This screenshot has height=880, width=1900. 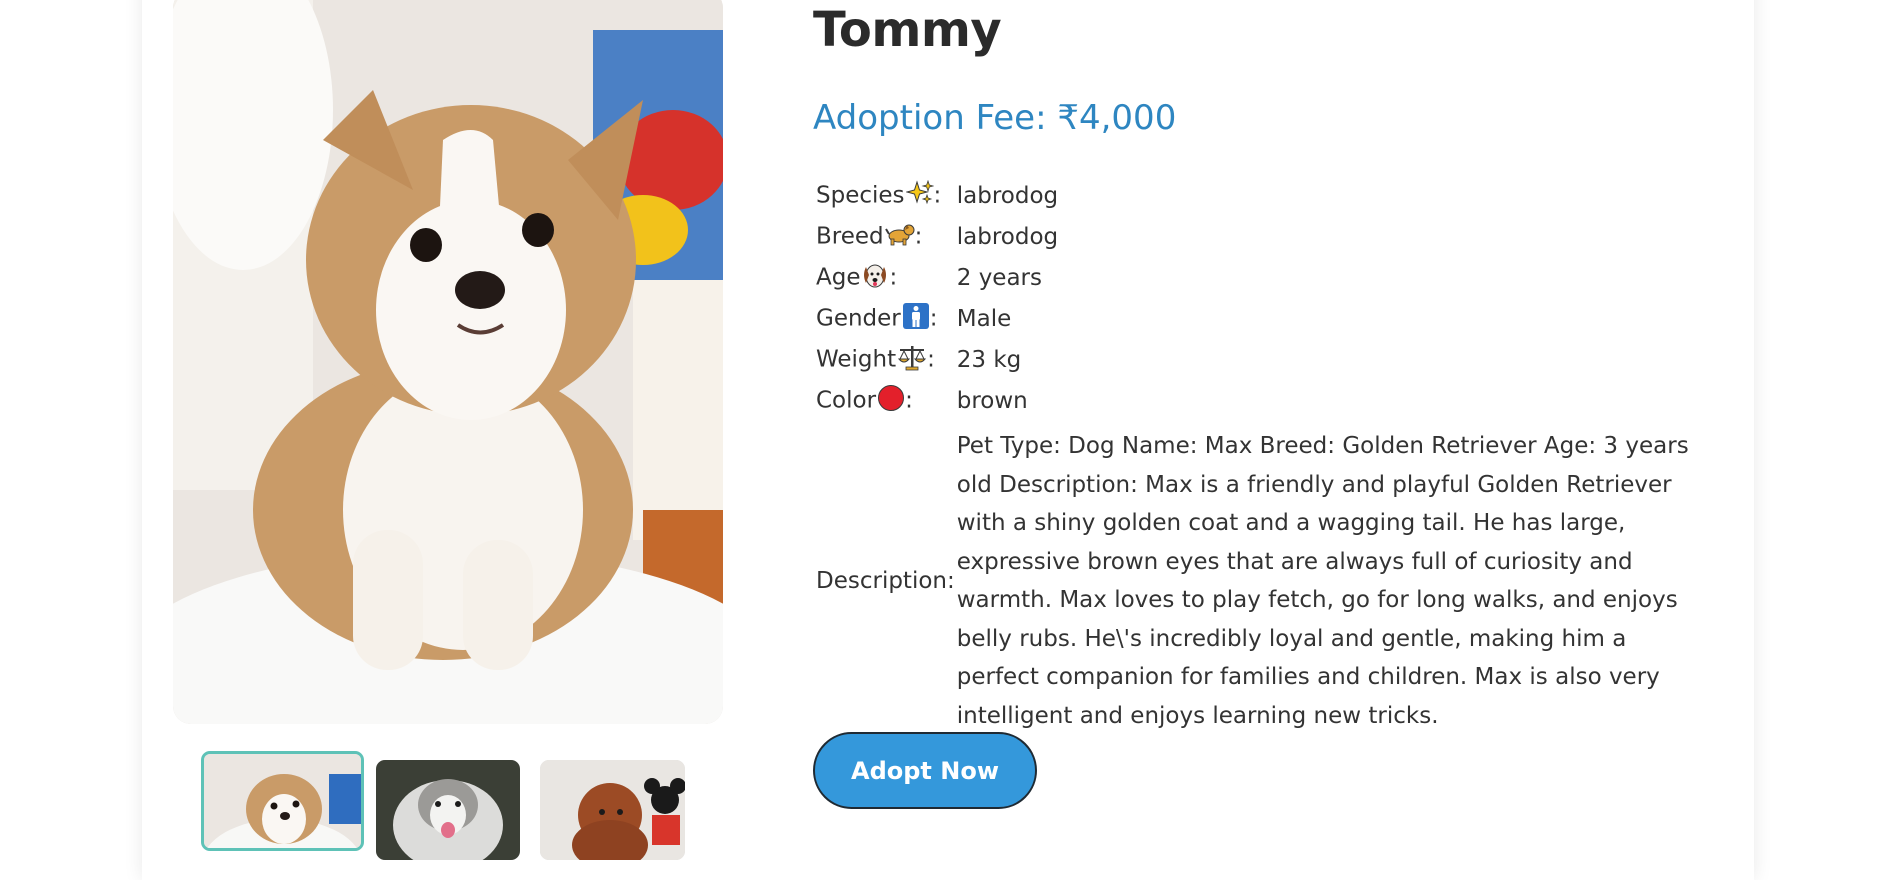 I want to click on red-circle-icon, so click(x=891, y=401).